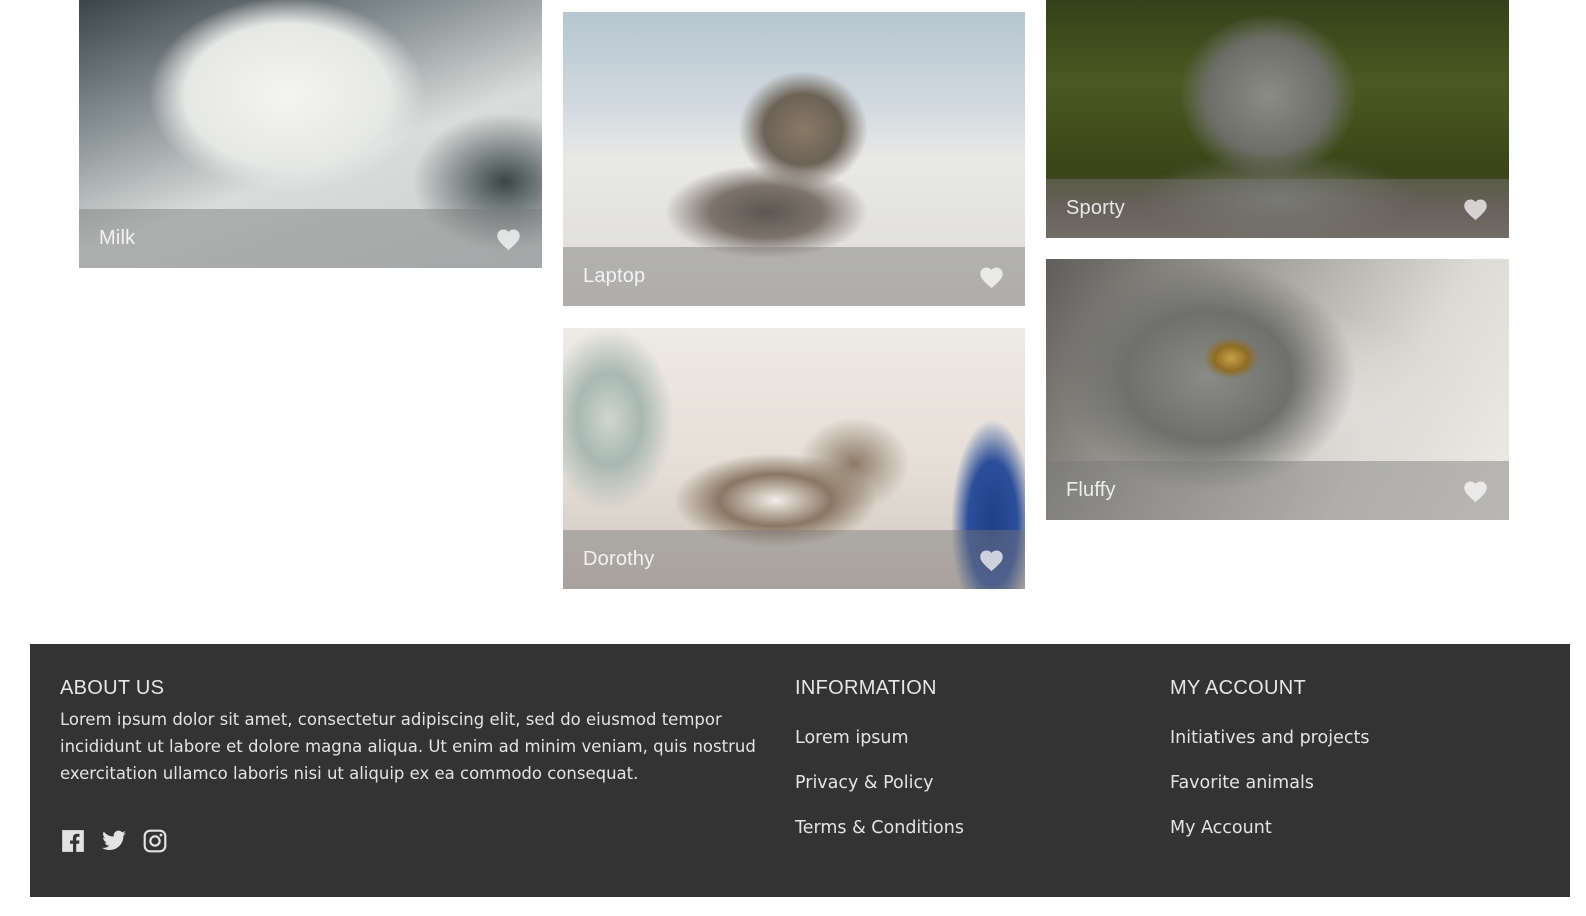  I want to click on card-caption: Sporty, so click(1277, 208).